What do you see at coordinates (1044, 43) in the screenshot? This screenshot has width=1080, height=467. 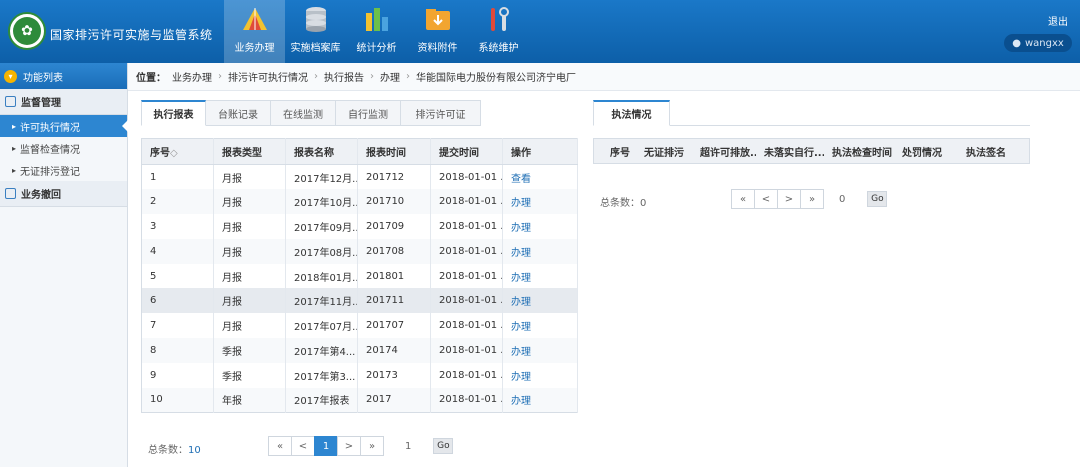 I see `username: wangxx` at bounding box center [1044, 43].